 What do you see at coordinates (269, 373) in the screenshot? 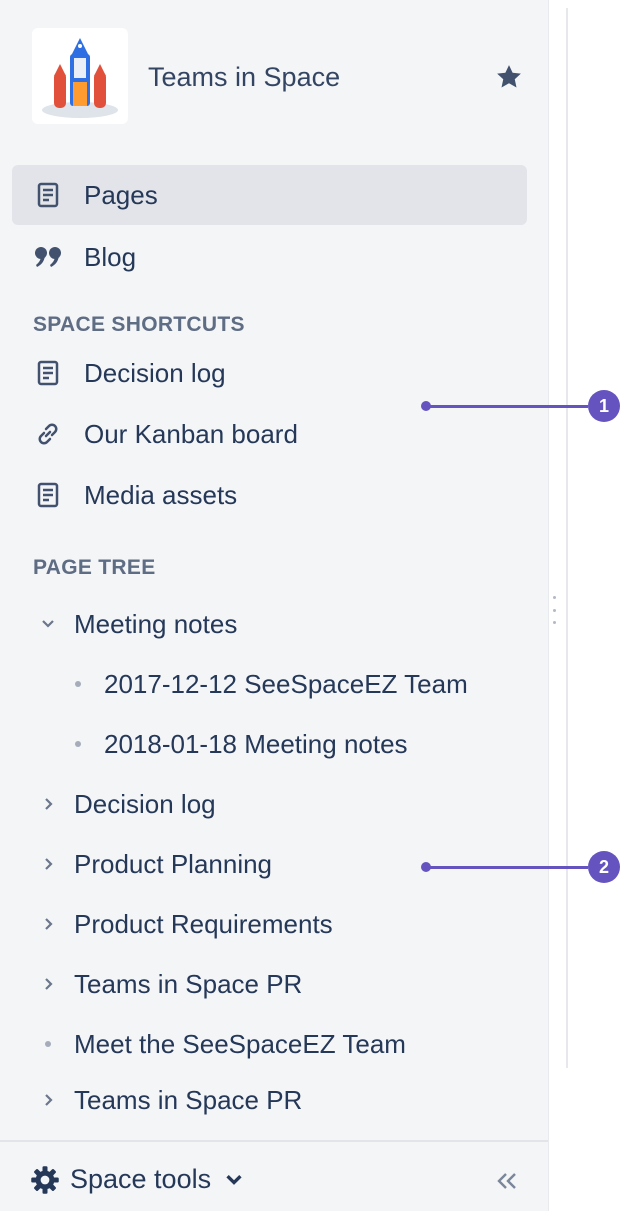
I see `shortcut-decision-log: Decision log` at bounding box center [269, 373].